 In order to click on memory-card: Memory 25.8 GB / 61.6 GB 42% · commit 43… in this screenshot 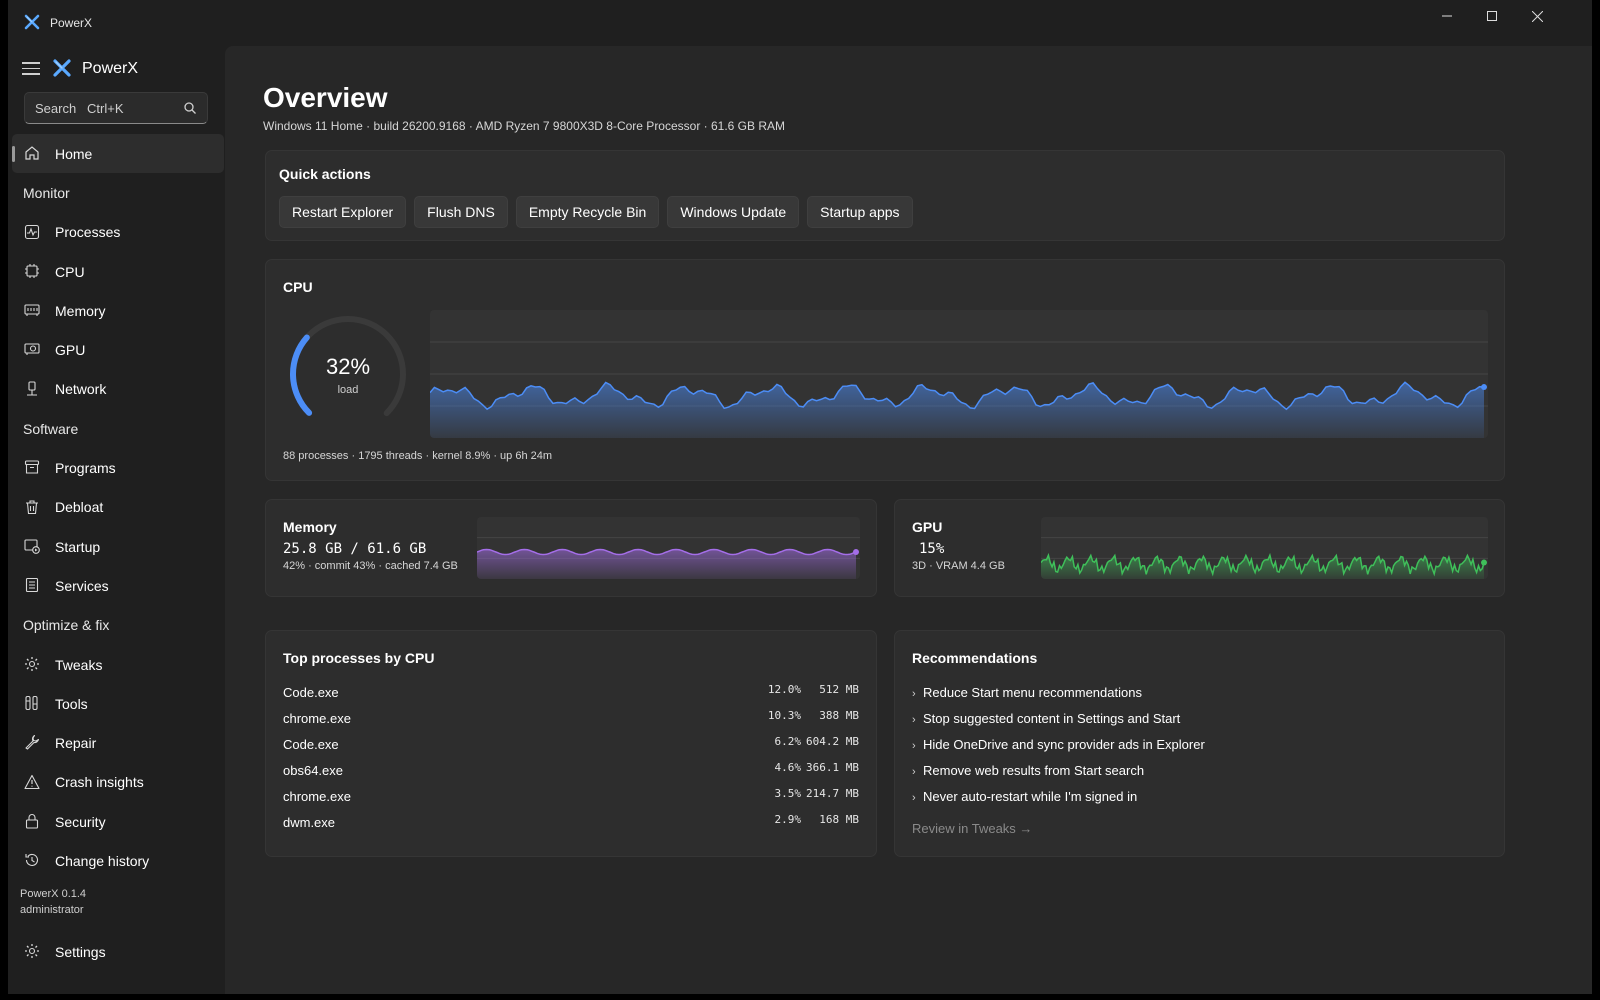, I will do `click(571, 548)`.